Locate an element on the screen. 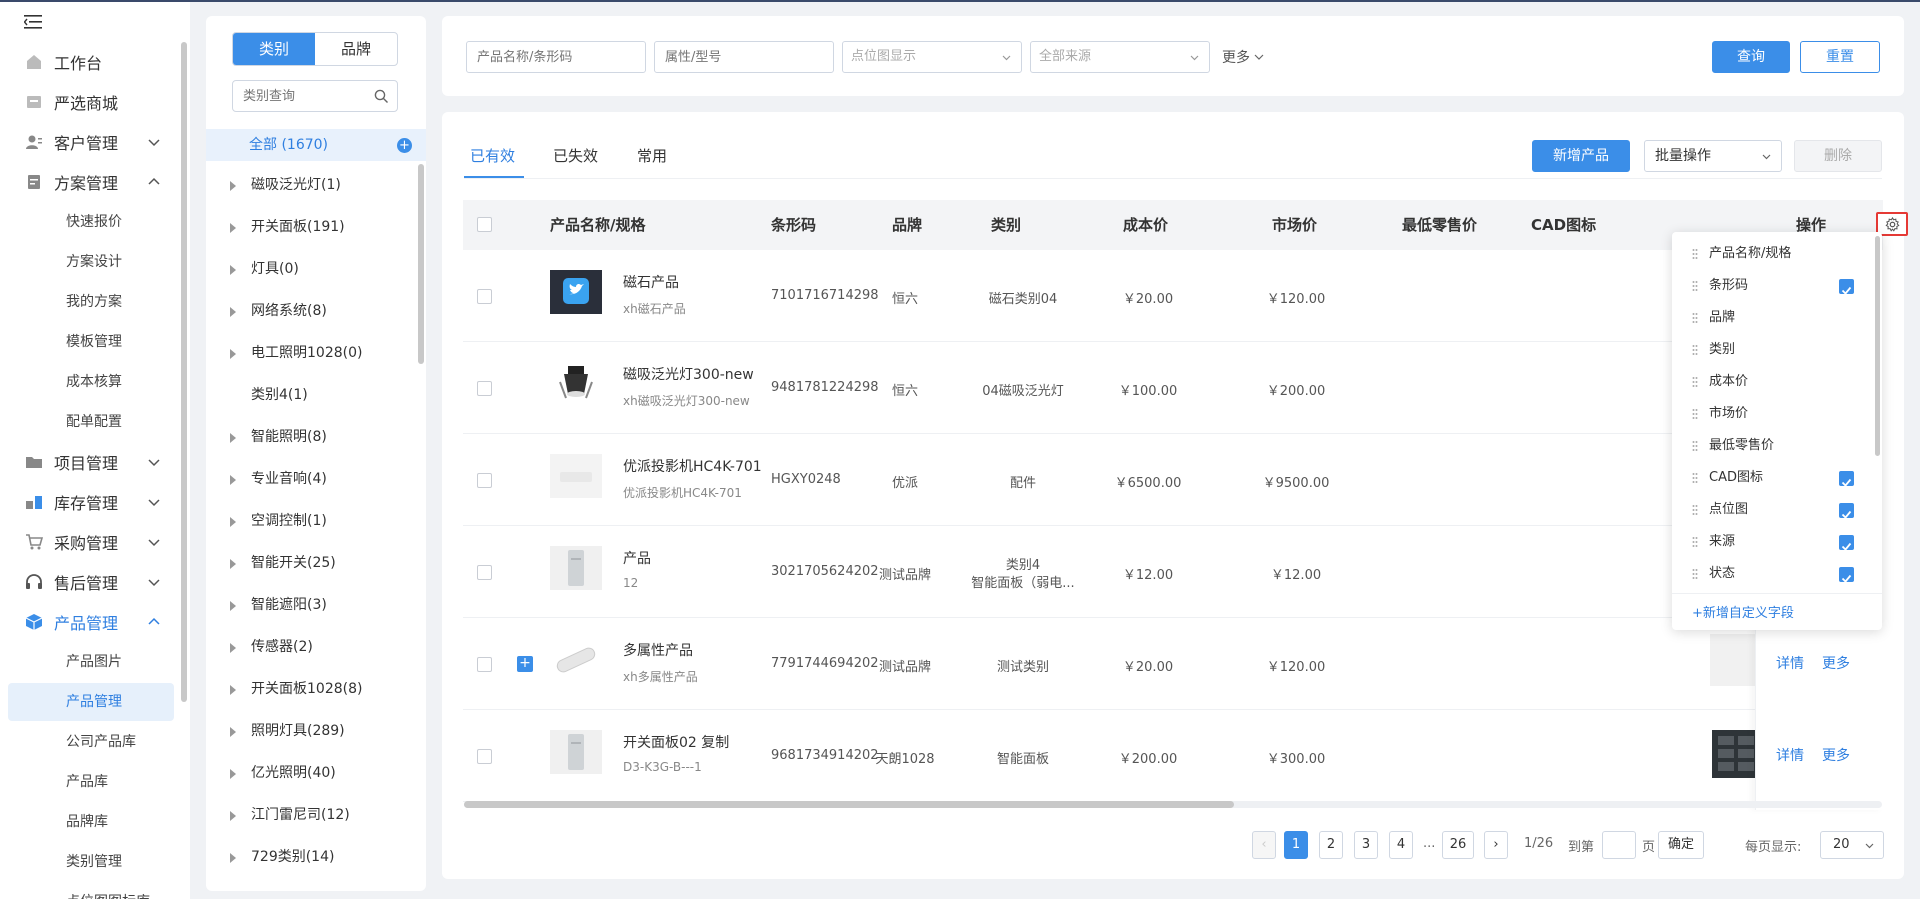  nav-sub-product-manage: 产品管理 is located at coordinates (91, 702).